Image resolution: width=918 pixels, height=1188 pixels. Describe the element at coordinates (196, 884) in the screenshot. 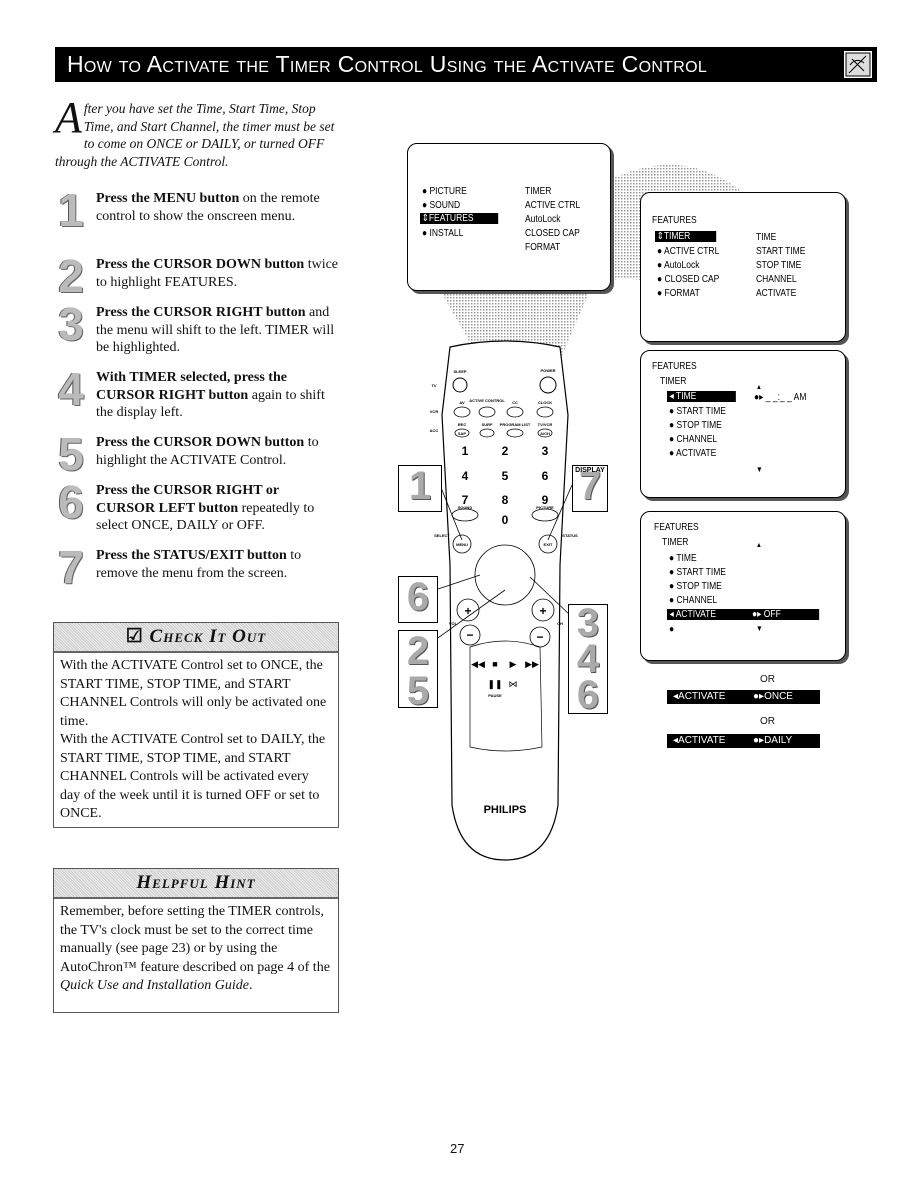

I see `box-title: Helpful Hint` at that location.